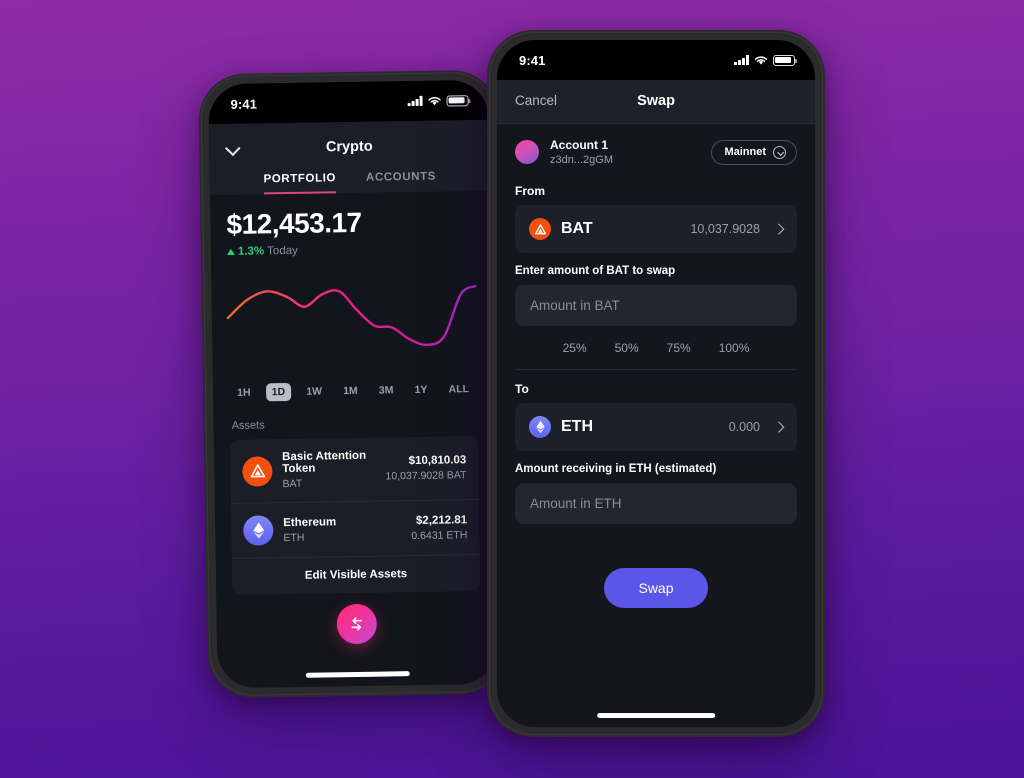  What do you see at coordinates (314, 391) in the screenshot?
I see `range-1w: 1W` at bounding box center [314, 391].